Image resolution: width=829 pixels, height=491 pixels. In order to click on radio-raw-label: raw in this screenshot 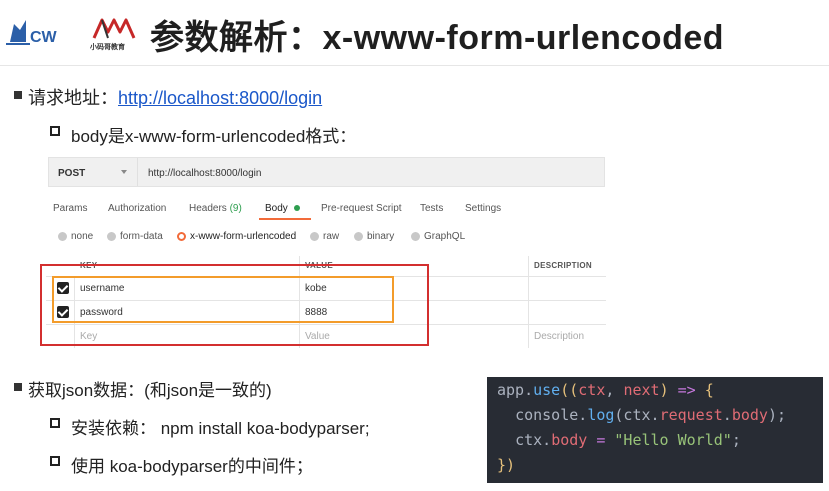, I will do `click(331, 236)`.